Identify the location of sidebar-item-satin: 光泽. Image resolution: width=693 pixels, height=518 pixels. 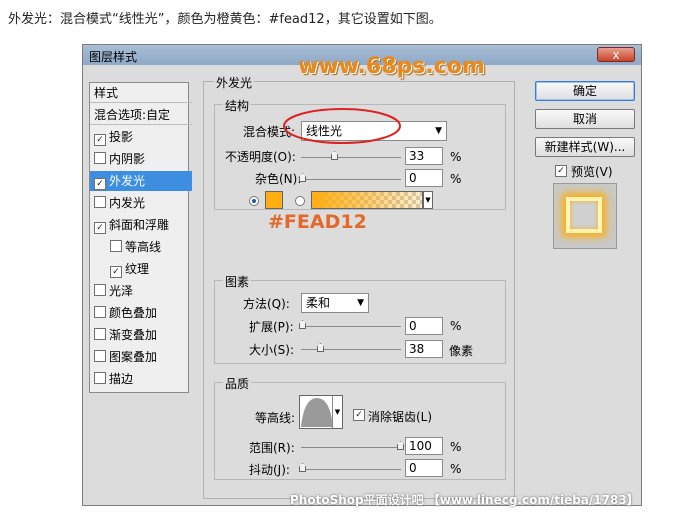
(141, 291).